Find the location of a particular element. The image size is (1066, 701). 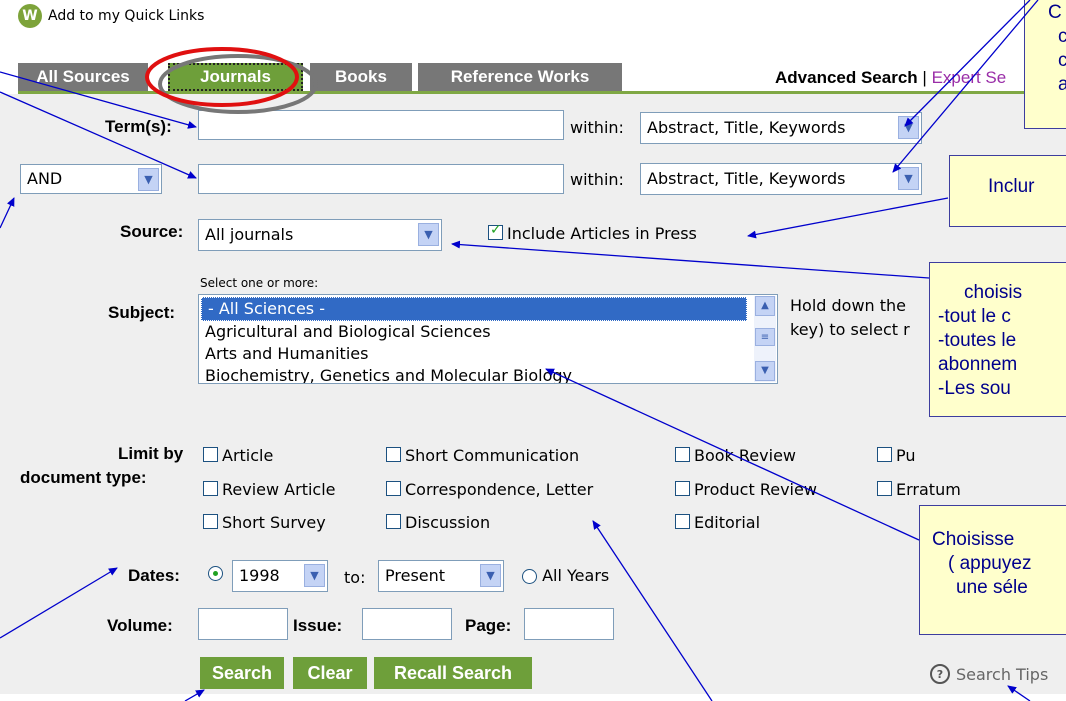

search-tips-label: Search Tips is located at coordinates (1002, 674).